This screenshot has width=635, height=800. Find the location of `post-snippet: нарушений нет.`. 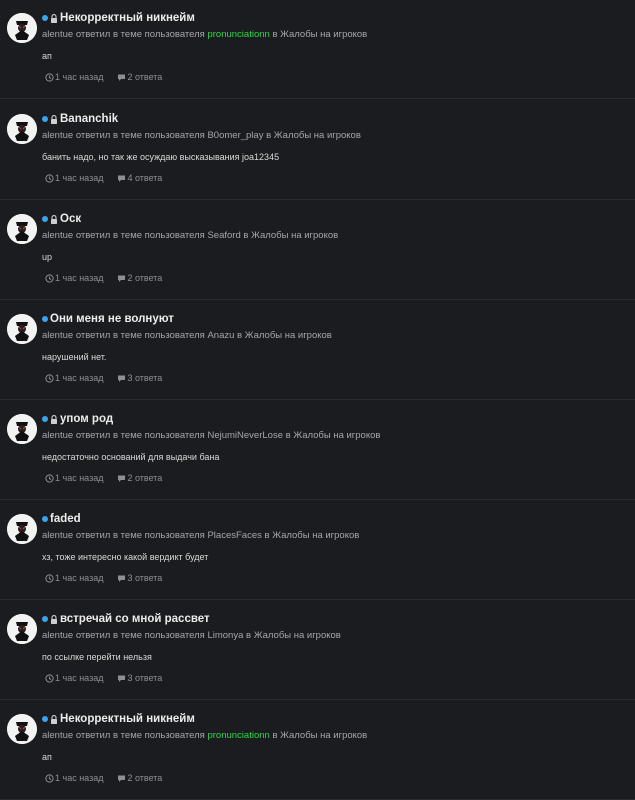

post-snippet: нарушений нет. is located at coordinates (74, 357).